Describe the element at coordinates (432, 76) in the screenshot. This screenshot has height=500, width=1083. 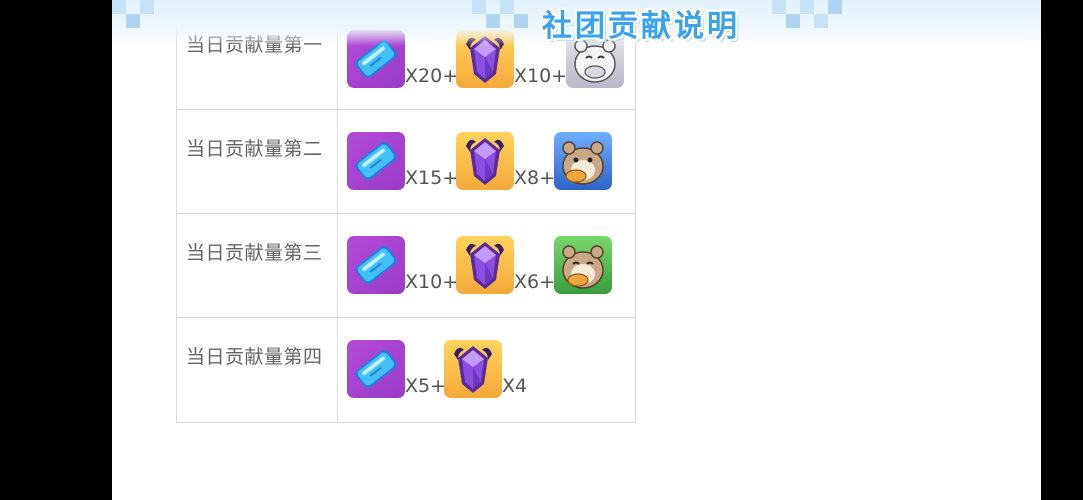
I see `reward-count: X20+` at that location.